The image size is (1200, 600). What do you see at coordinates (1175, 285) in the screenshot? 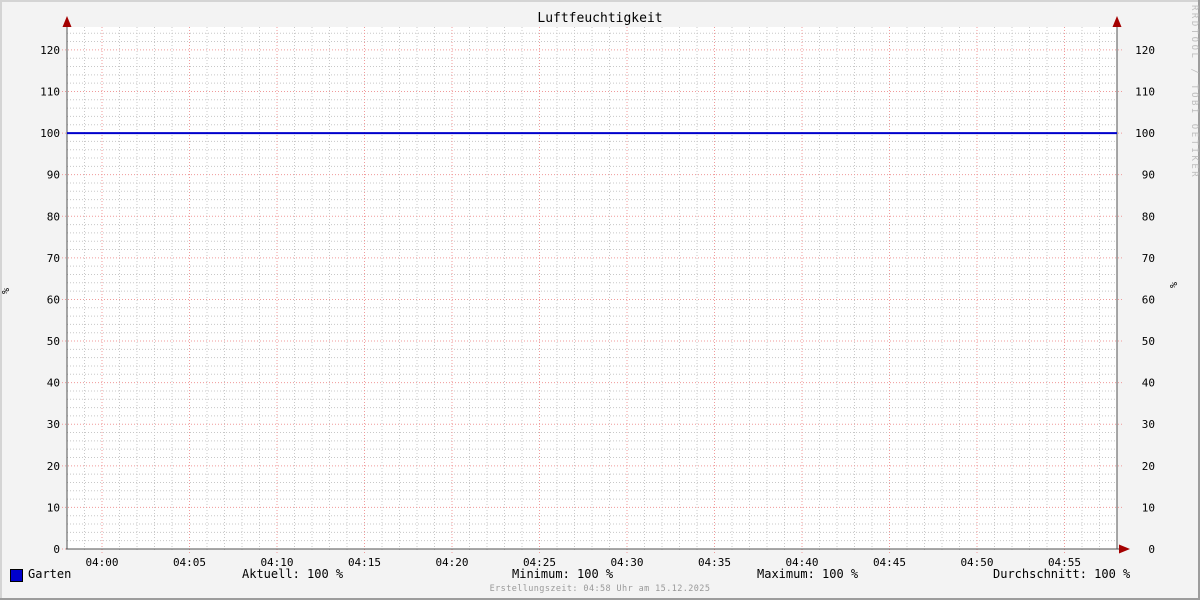
I see `y-axis-unit-right: %` at bounding box center [1175, 285].